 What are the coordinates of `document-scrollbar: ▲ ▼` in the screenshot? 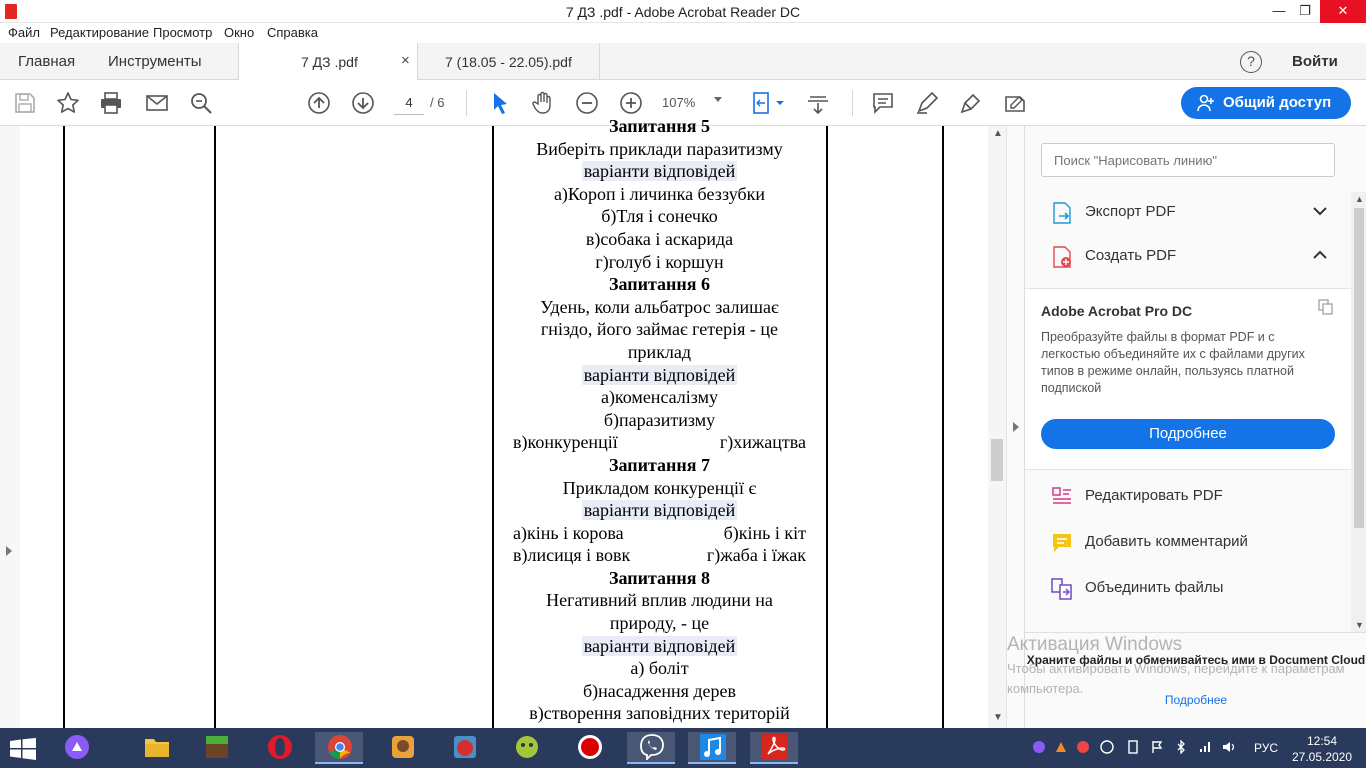 It's located at (997, 427).